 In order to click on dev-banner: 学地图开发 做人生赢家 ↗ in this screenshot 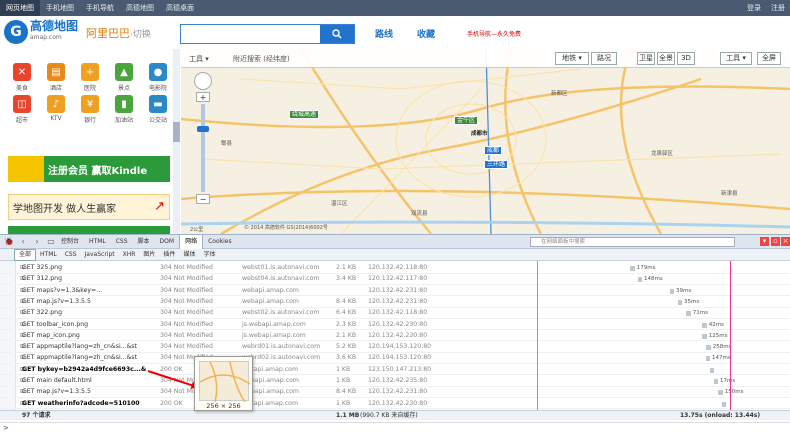, I will do `click(89, 207)`.